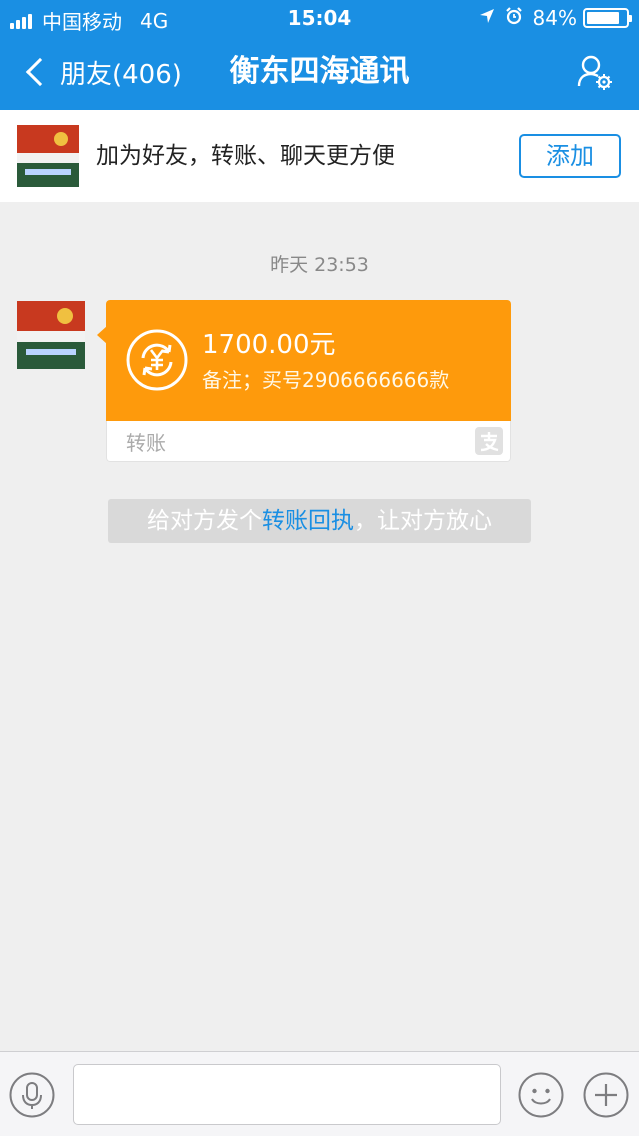  I want to click on battery-percent: 84%, so click(554, 18).